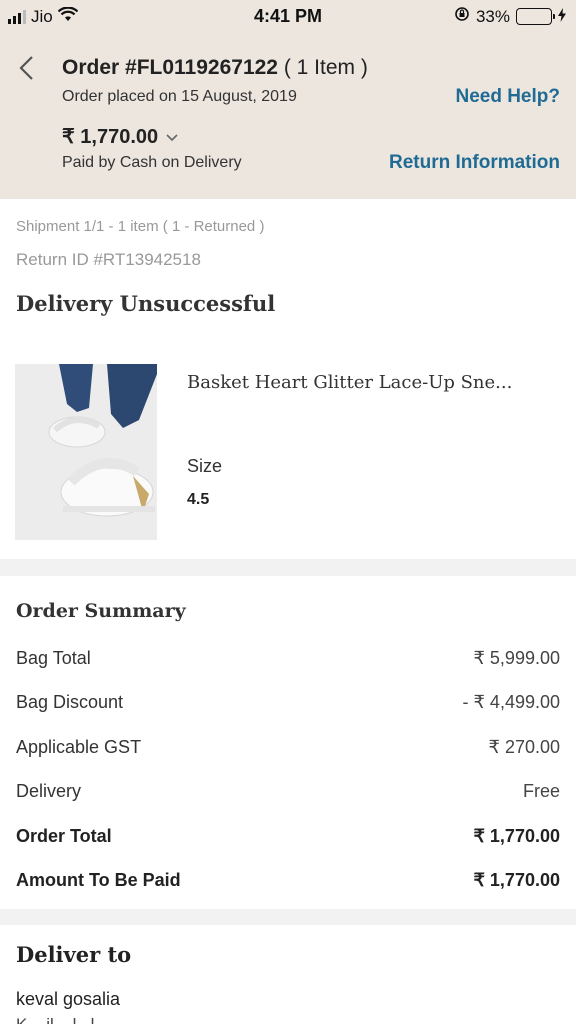 This screenshot has height=1024, width=576. Describe the element at coordinates (288, 747) in the screenshot. I see `summary-row-gst: Applicable GST ₹ 270.00` at that location.